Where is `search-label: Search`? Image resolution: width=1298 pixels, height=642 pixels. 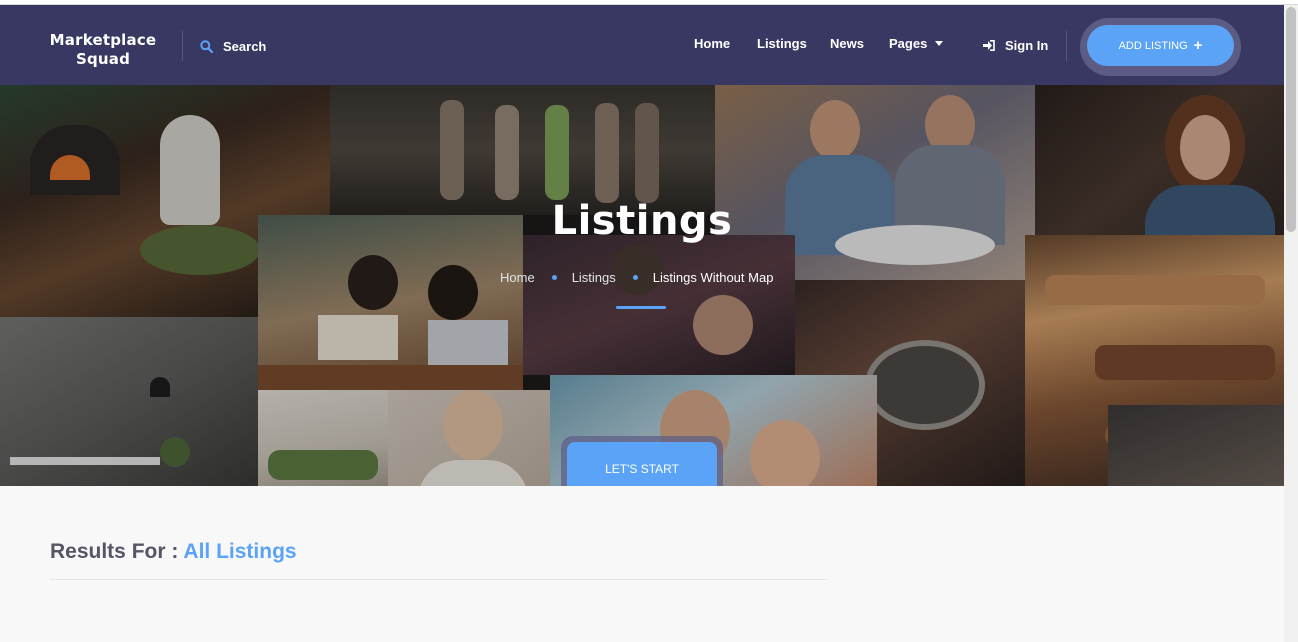
search-label: Search is located at coordinates (245, 46).